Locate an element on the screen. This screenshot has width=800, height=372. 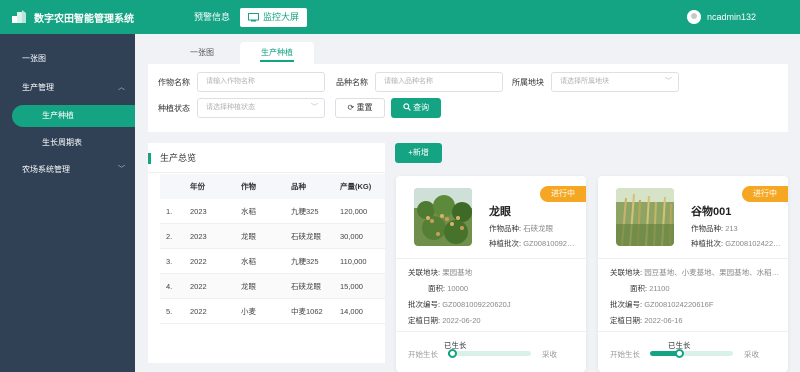
table-row: 5. 2022 小麦 中麦1062 14,000 is located at coordinates (272, 311).